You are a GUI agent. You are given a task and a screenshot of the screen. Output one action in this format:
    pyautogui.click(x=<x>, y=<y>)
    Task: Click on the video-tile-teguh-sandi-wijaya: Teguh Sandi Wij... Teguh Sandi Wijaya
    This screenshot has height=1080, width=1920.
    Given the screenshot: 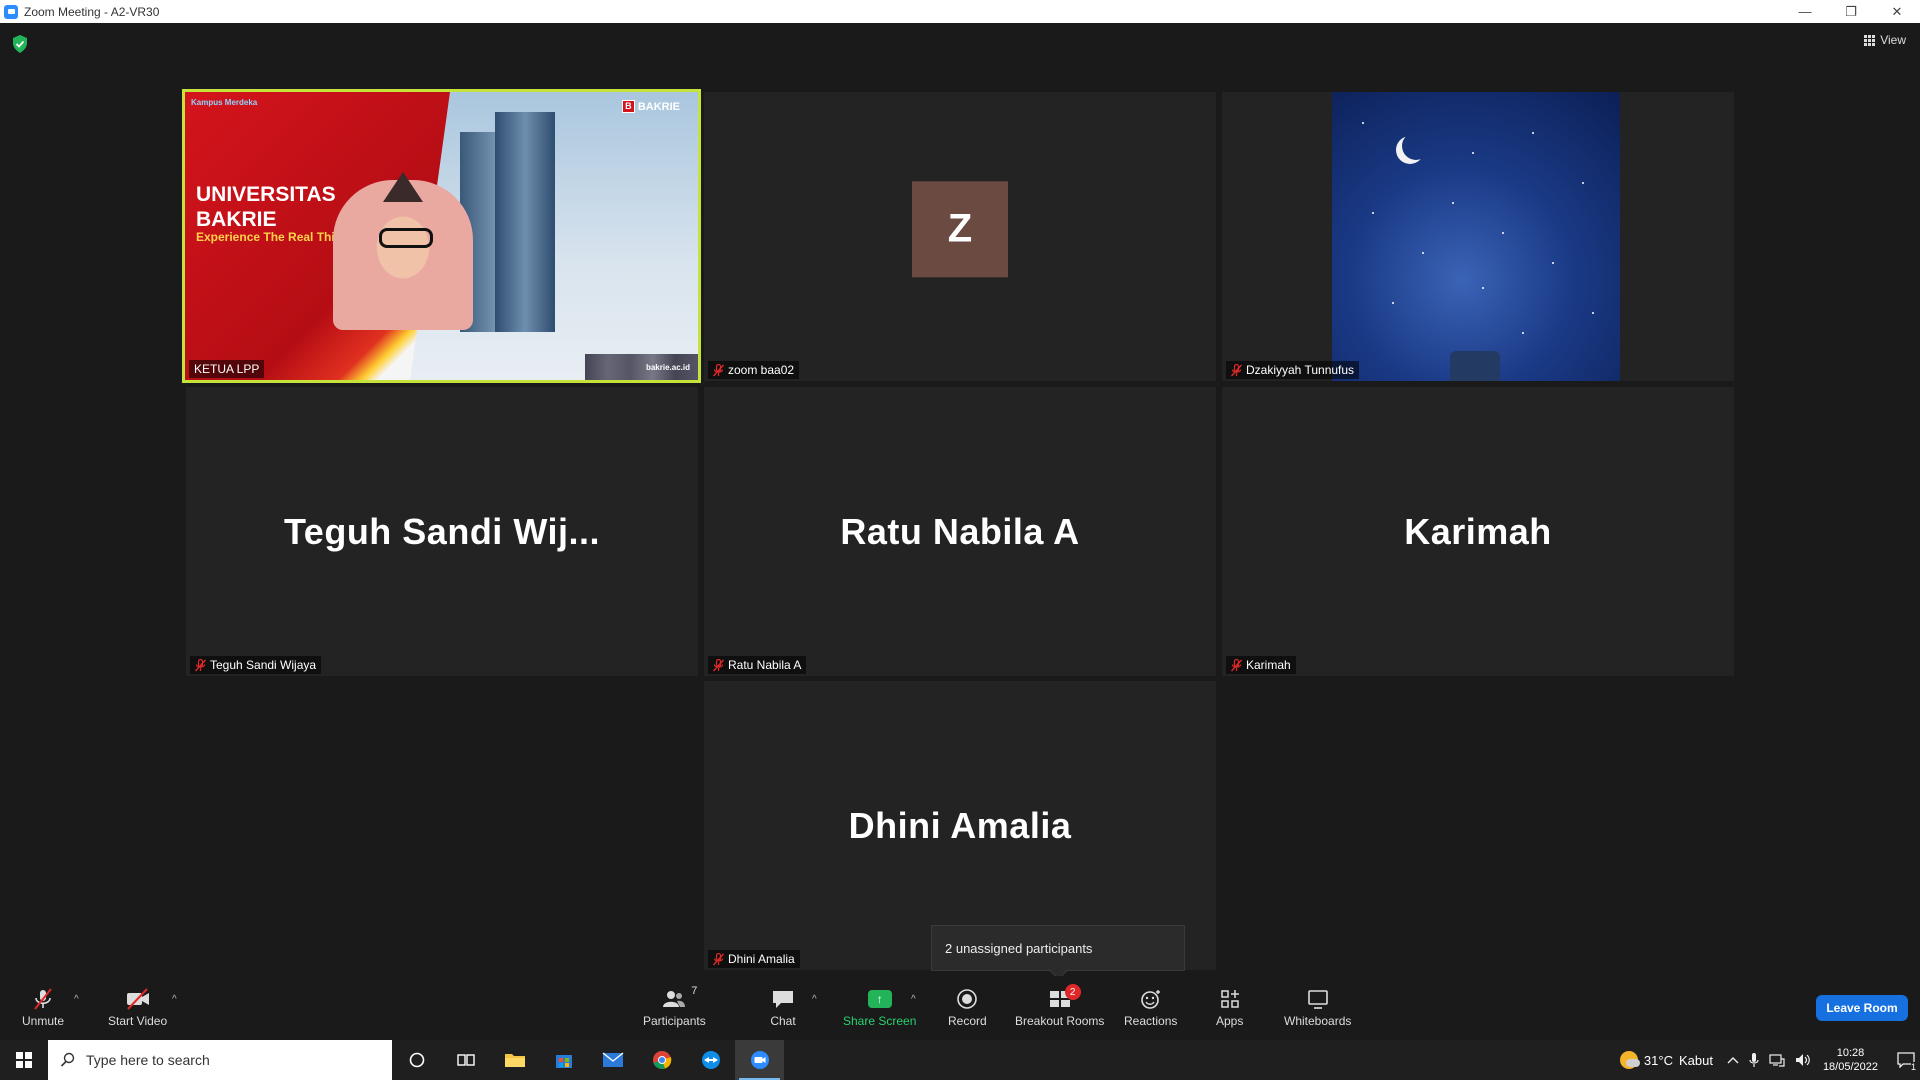 What is the action you would take?
    pyautogui.click(x=442, y=531)
    